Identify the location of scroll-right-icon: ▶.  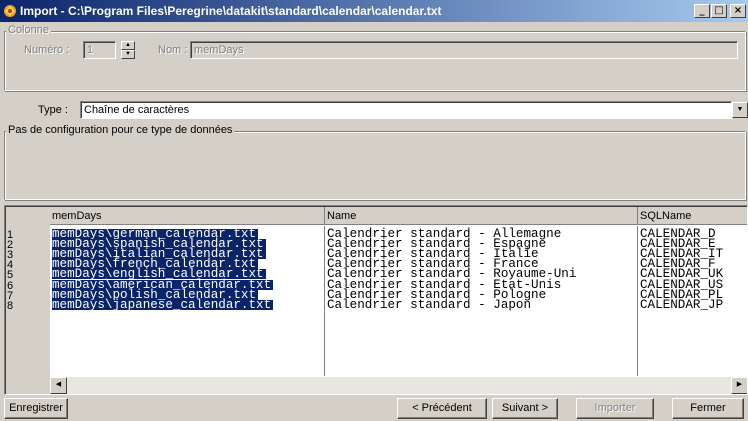
(739, 385).